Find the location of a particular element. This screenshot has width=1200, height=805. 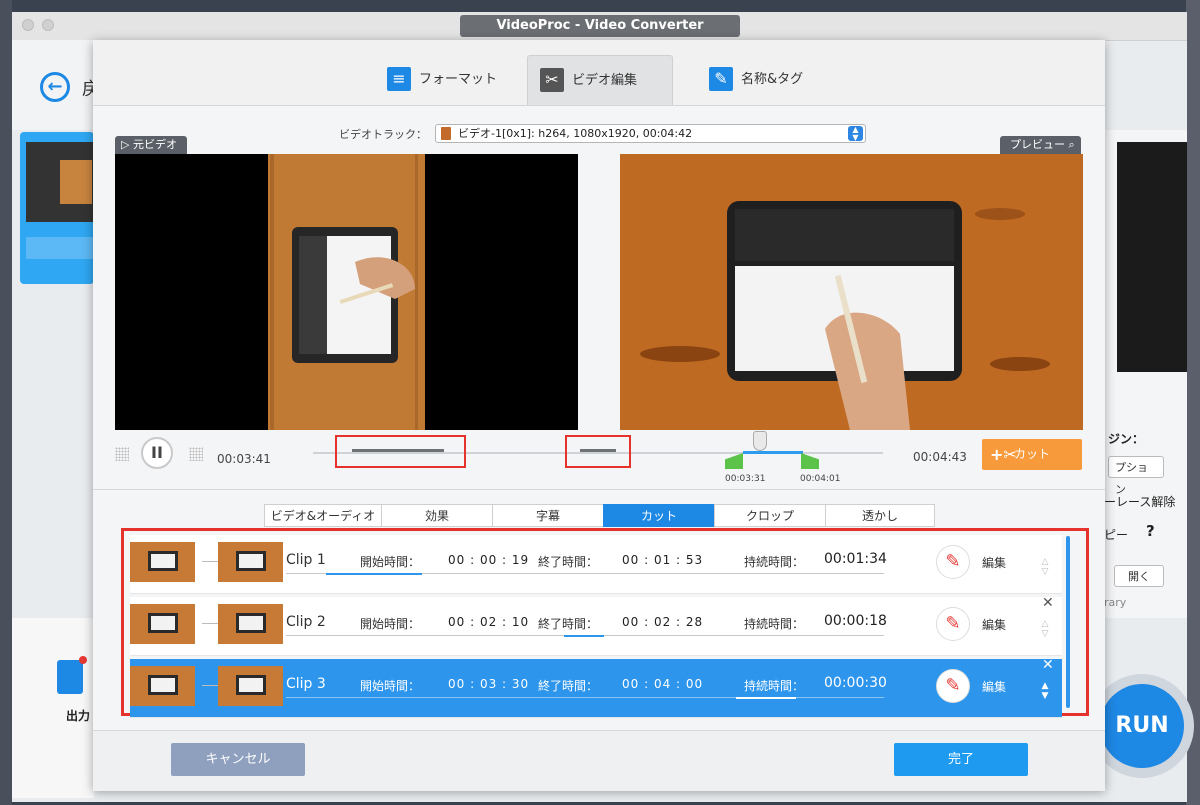

cancel-button: キャンセル is located at coordinates (238, 759).